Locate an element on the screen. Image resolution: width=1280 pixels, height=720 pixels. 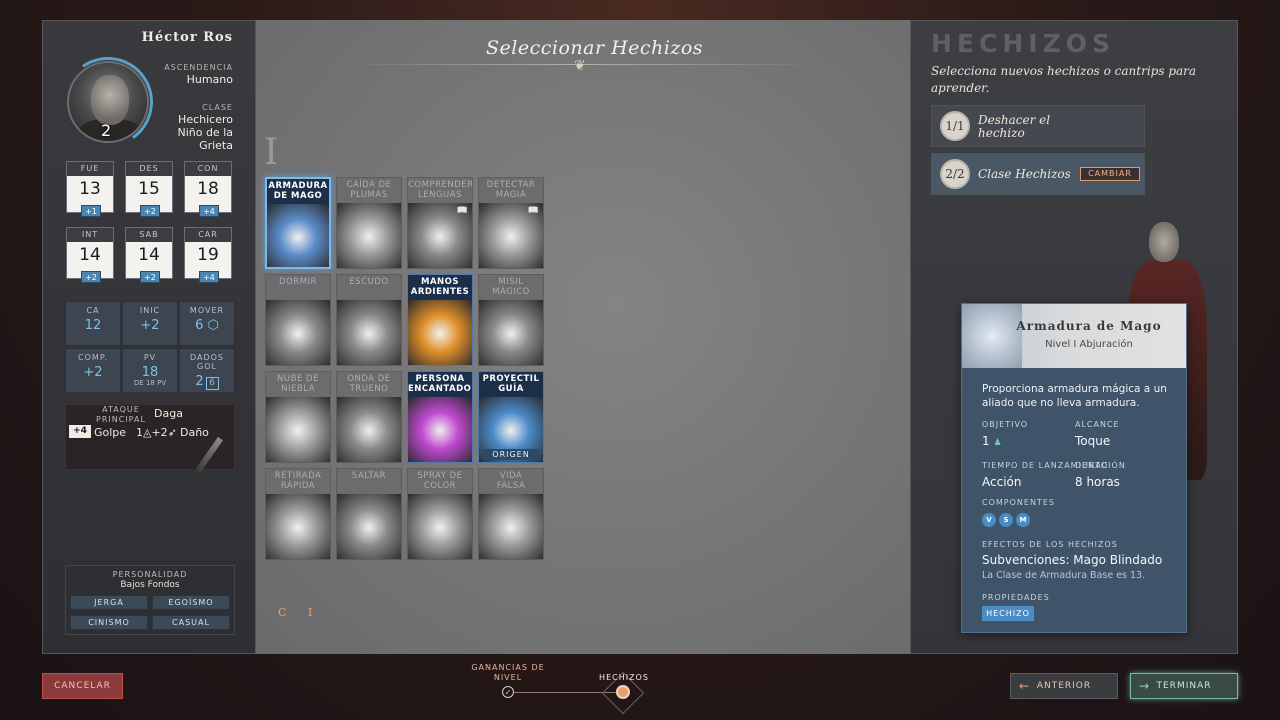
spell-name-line-2: DE MAGO is located at coordinates (298, 196).